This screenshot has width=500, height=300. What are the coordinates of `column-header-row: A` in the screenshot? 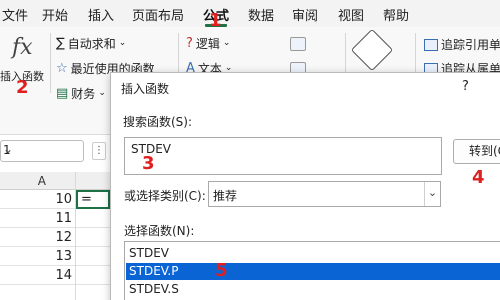 It's located at (55, 181).